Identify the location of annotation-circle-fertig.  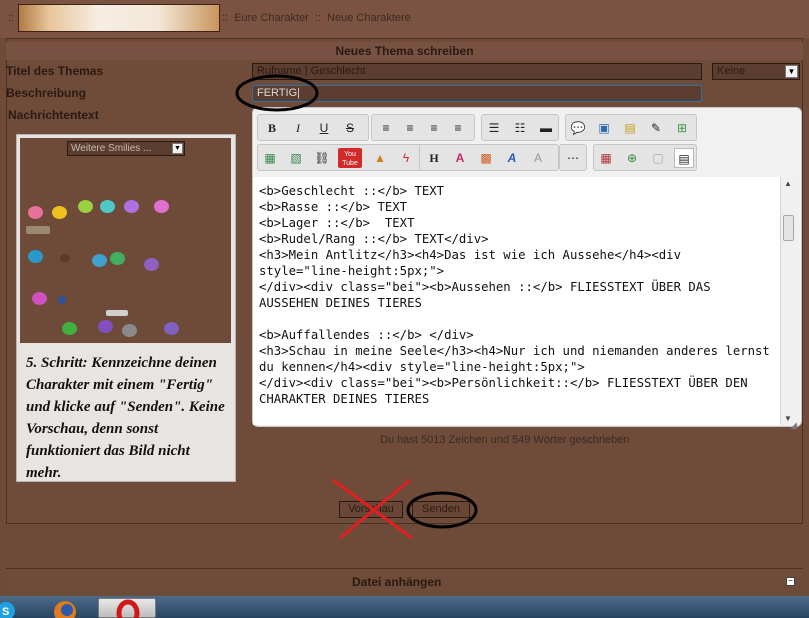
(277, 93).